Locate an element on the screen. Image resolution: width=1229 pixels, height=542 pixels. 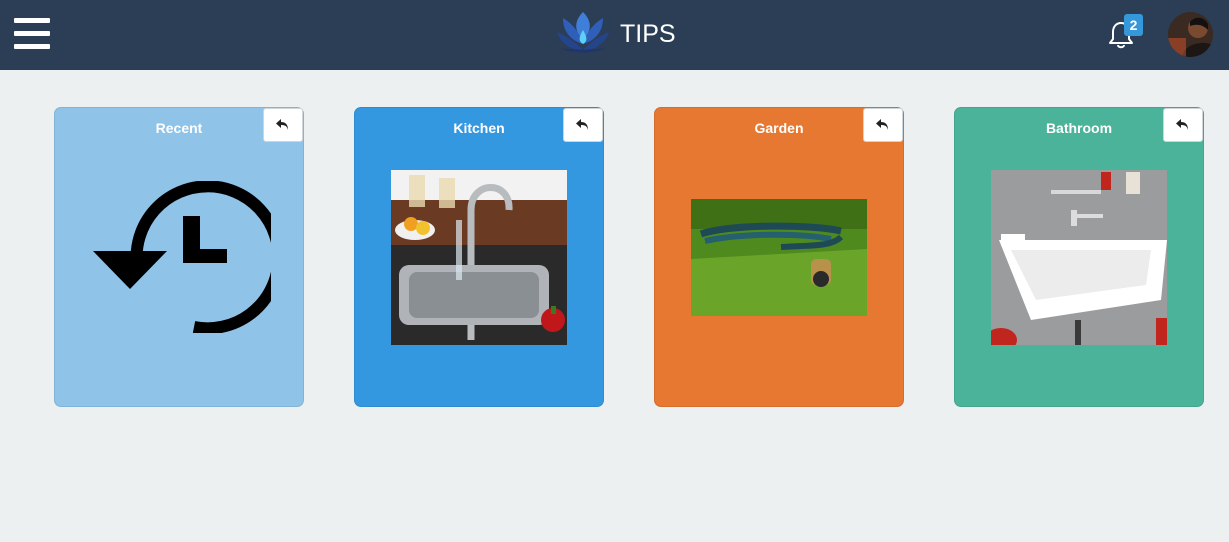
garden-hose-on-grass-photo is located at coordinates (779, 257).